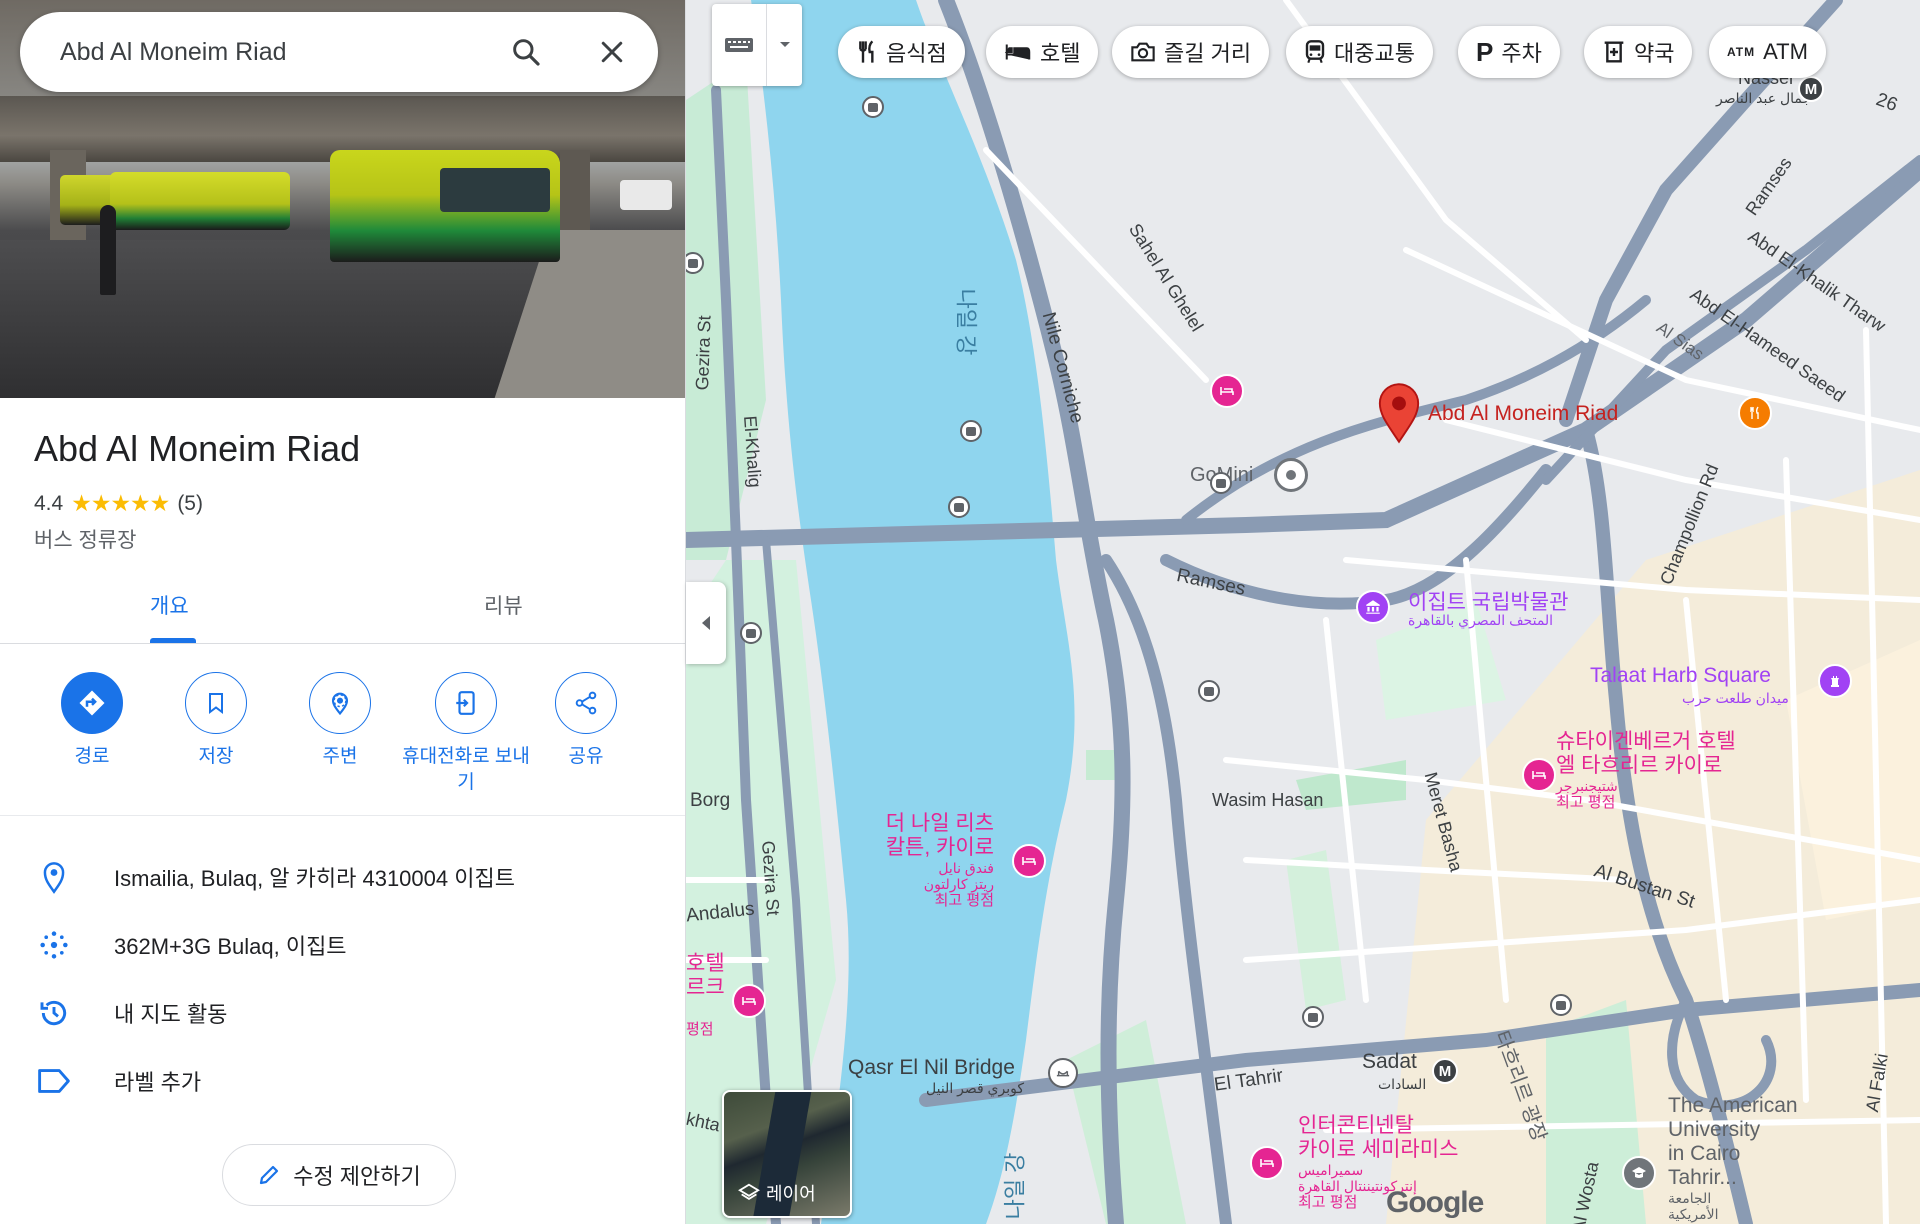 Image resolution: width=1920 pixels, height=1224 pixels. What do you see at coordinates (1638, 52) in the screenshot?
I see `chip-pharmacies: 약국` at bounding box center [1638, 52].